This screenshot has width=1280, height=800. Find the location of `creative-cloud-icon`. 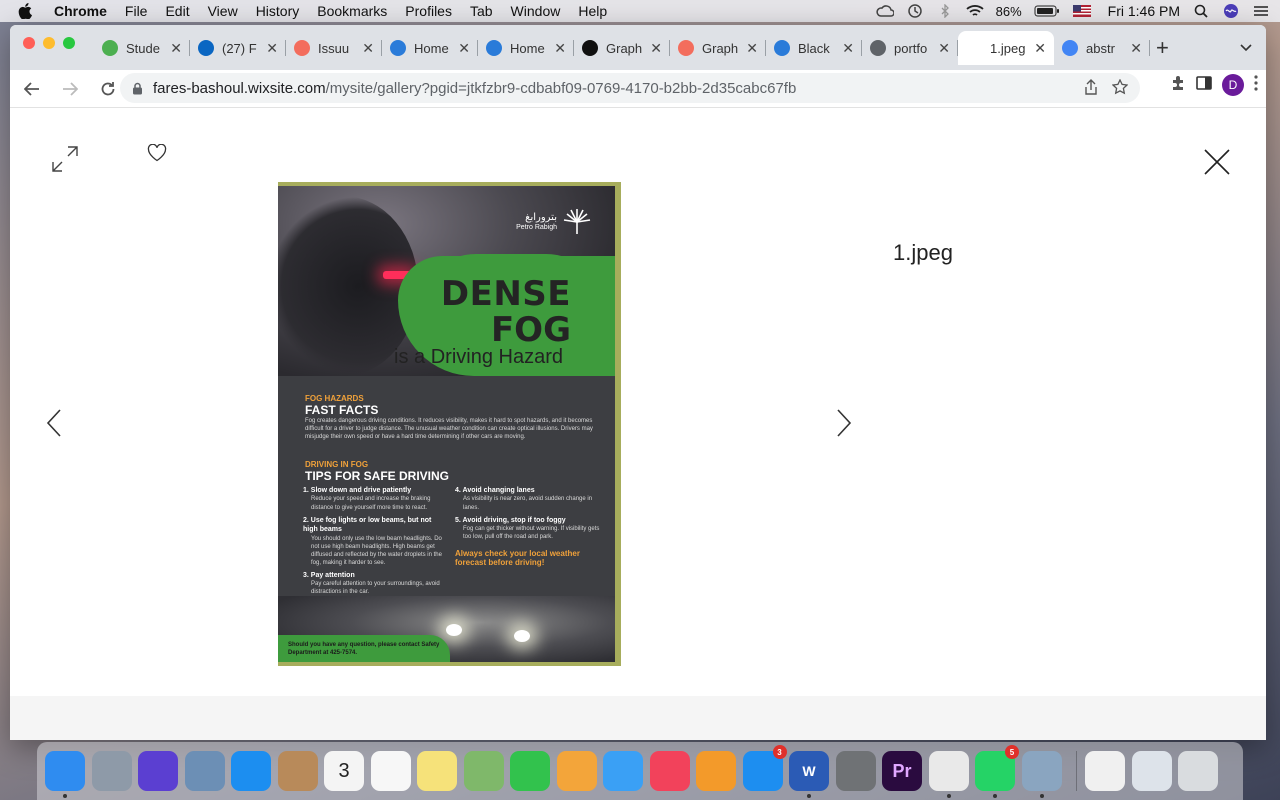

creative-cloud-icon is located at coordinates (884, 11).